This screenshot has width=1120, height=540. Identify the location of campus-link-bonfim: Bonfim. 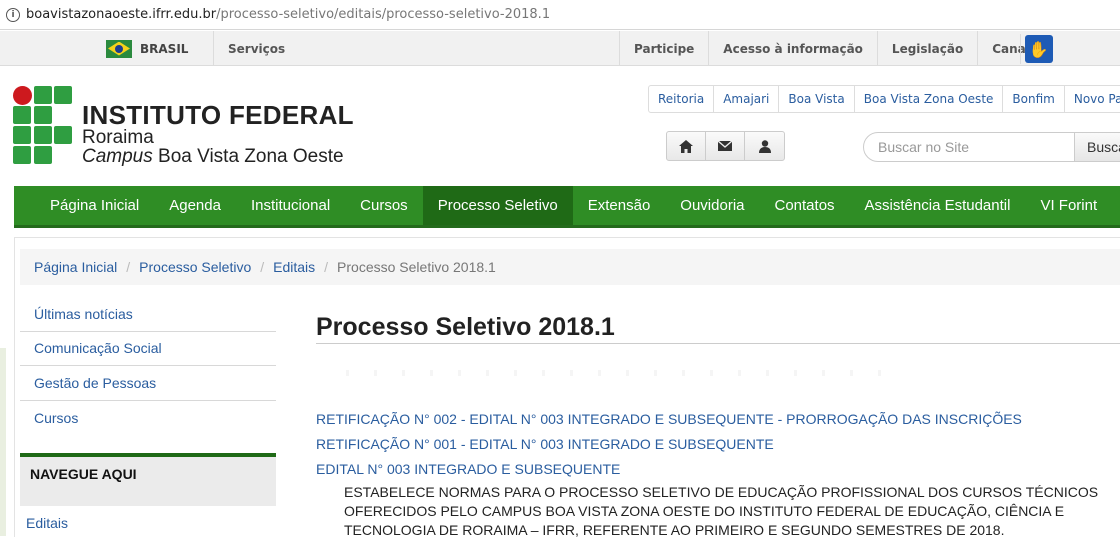
(1034, 99).